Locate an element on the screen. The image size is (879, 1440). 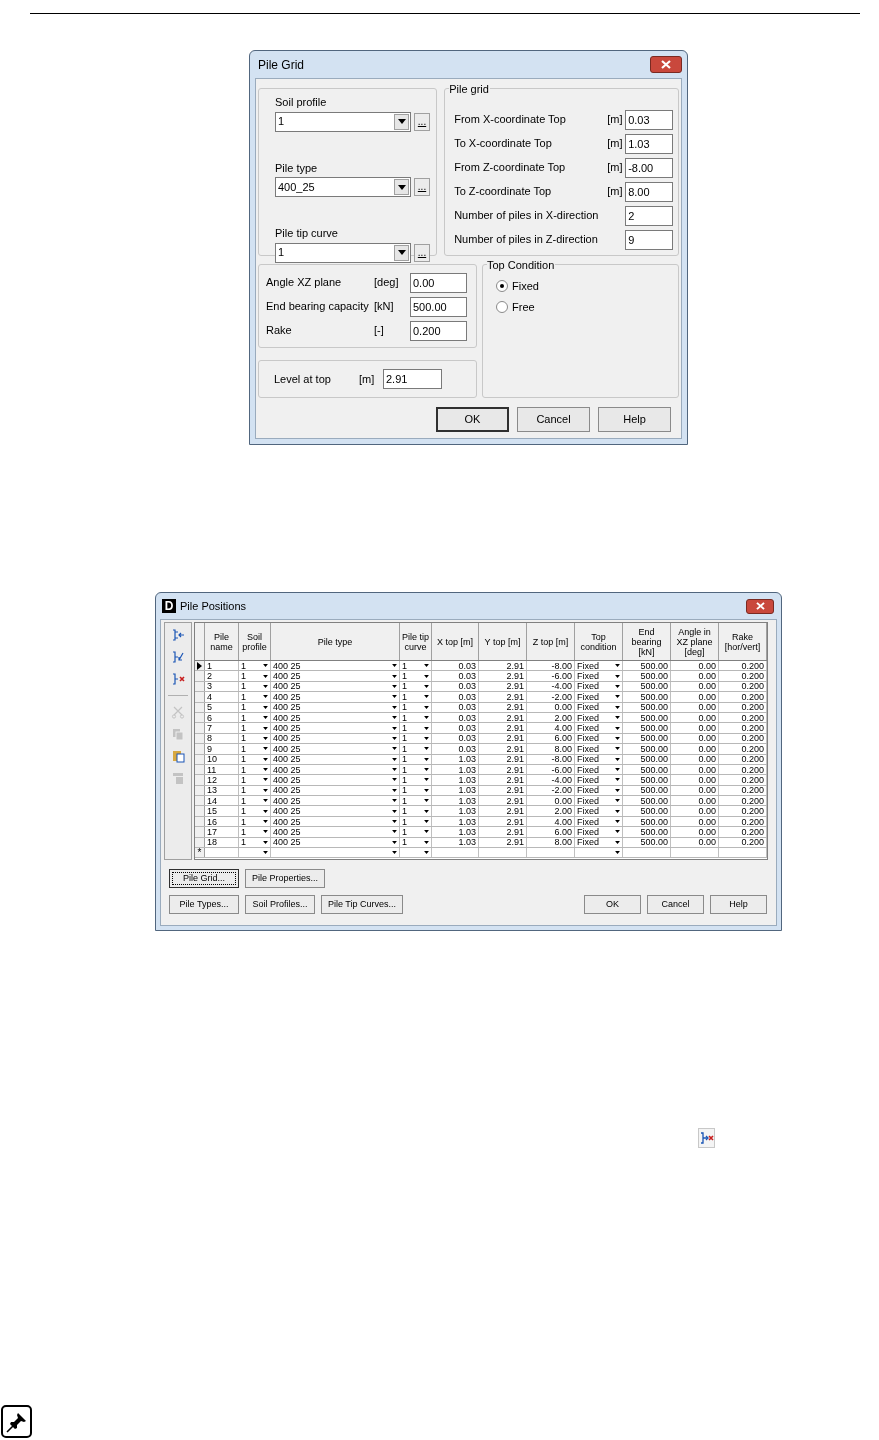
column-header: Pile type is located at coordinates (335, 641).